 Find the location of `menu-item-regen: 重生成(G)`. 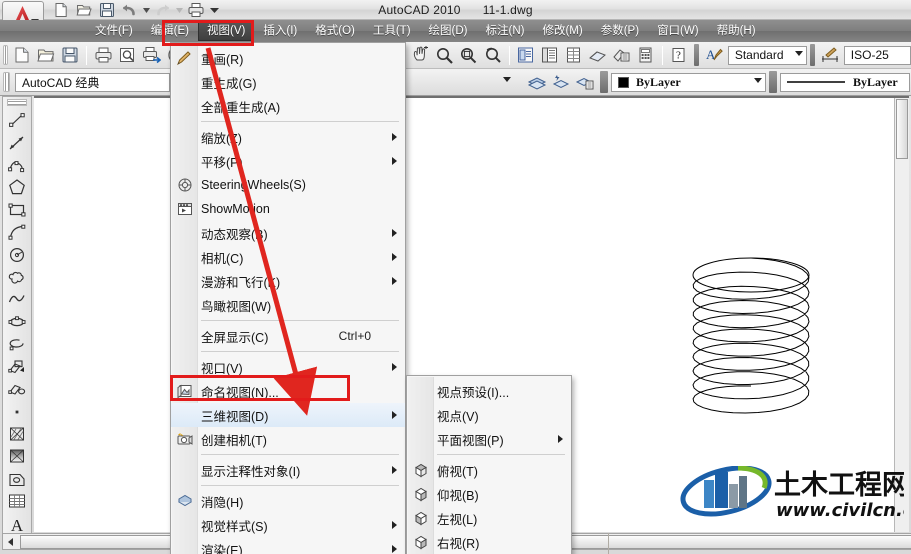

menu-item-regen: 重生成(G) is located at coordinates (288, 82).